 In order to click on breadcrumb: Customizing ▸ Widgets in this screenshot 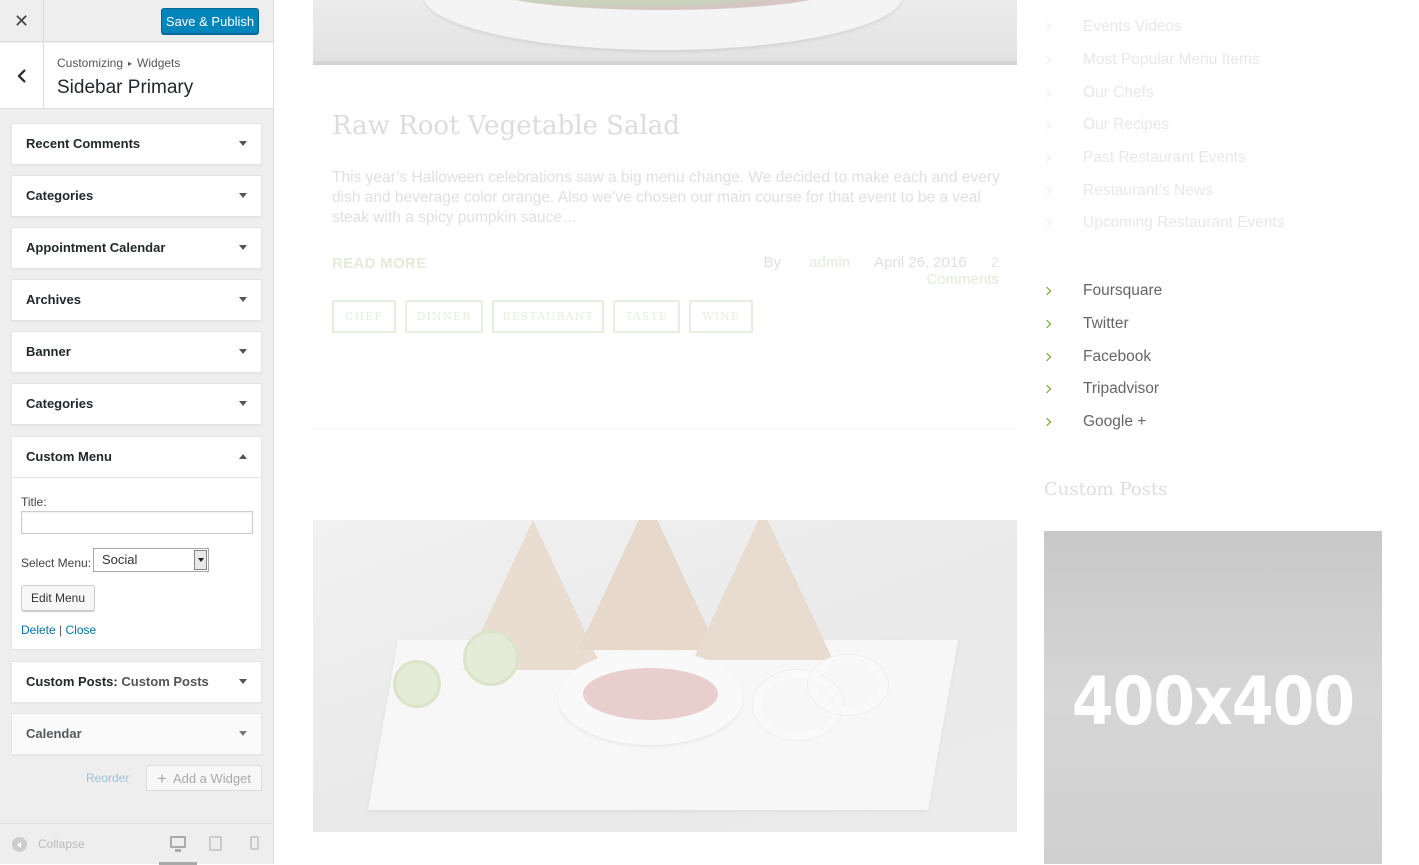, I will do `click(118, 63)`.